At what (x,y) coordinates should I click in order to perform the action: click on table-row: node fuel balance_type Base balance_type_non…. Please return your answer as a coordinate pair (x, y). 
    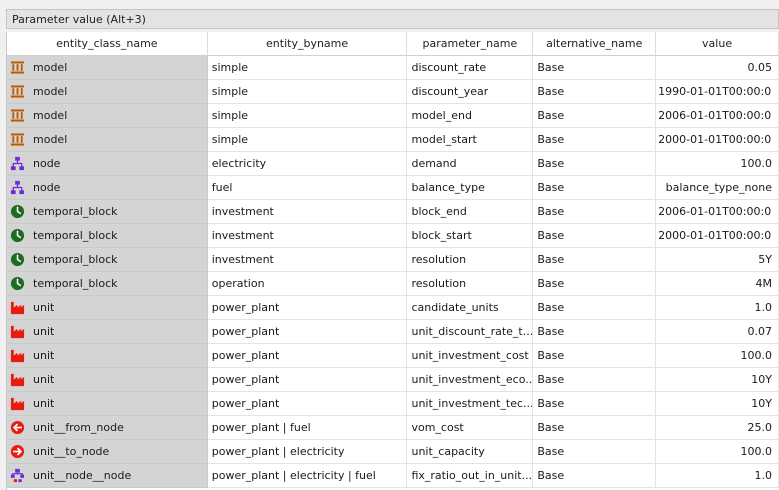
    Looking at the image, I should click on (393, 188).